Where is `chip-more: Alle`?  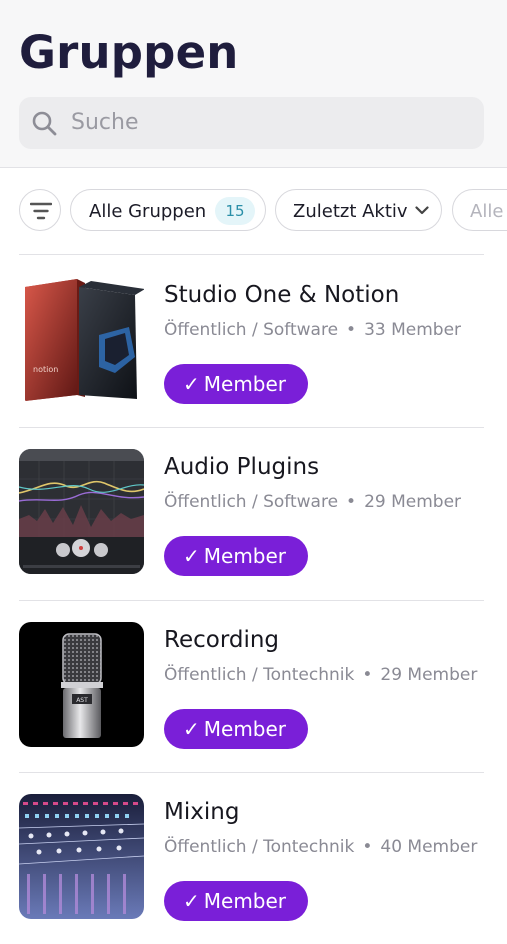
chip-more: Alle is located at coordinates (479, 210).